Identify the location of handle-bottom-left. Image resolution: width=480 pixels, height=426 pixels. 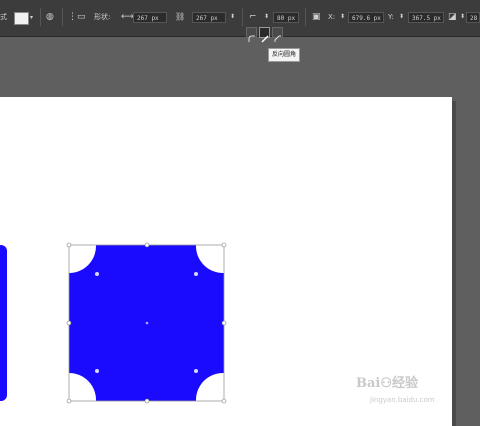
(69, 401).